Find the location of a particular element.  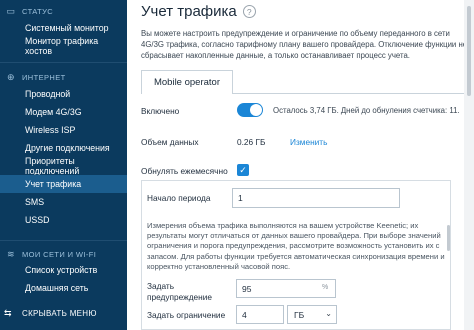

internet-header-label: ИНТЕРНЕТ is located at coordinates (44, 77).